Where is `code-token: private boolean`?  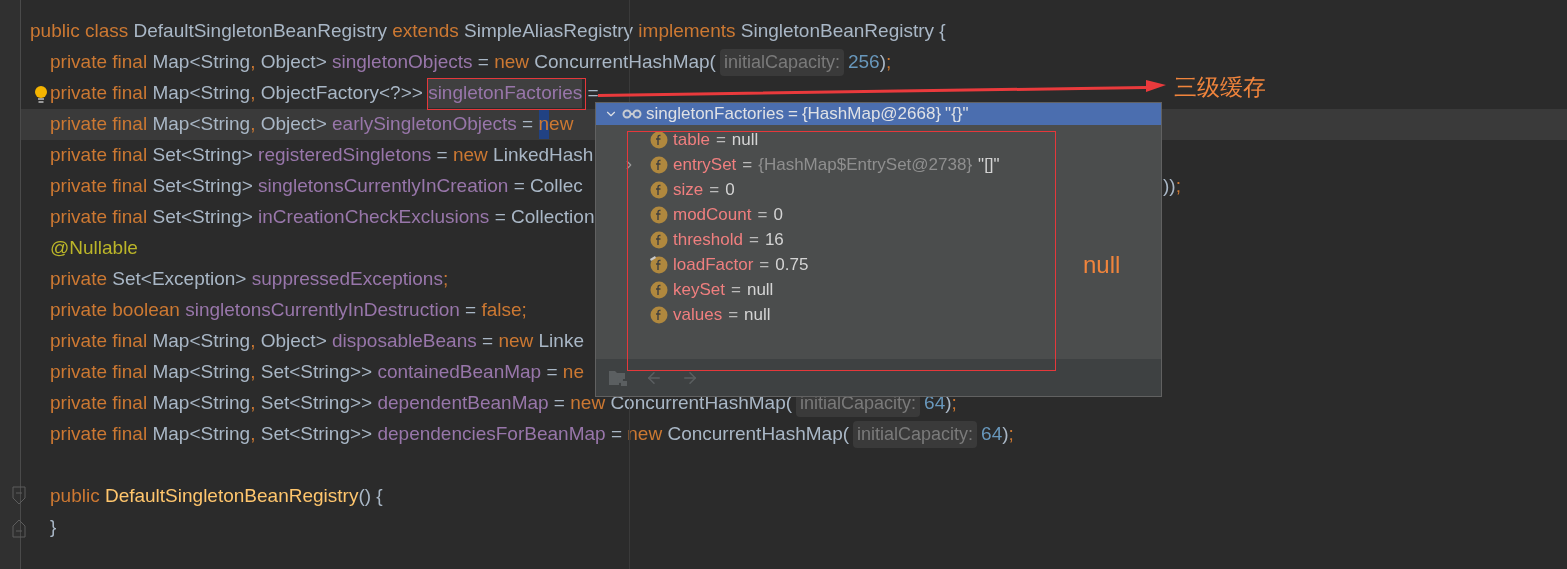
code-token: private boolean is located at coordinates (115, 310).